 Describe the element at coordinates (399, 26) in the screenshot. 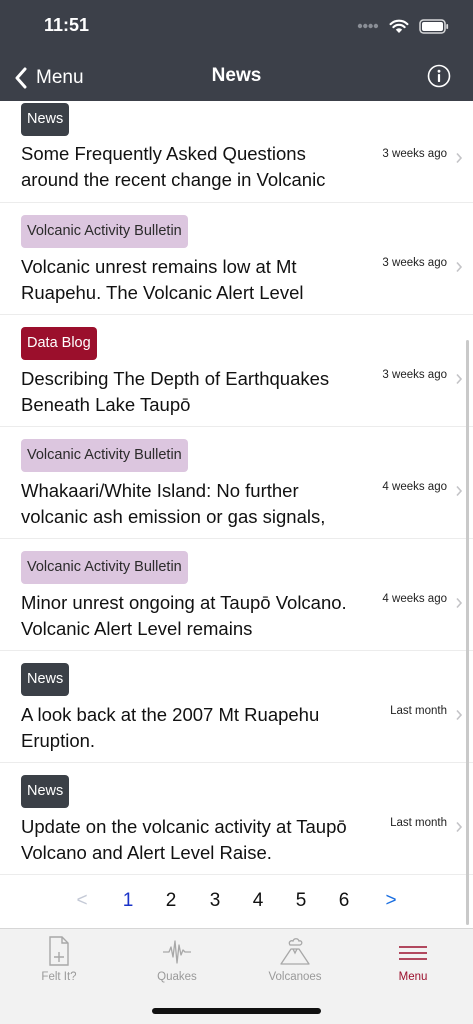

I see `wifi-icon` at that location.